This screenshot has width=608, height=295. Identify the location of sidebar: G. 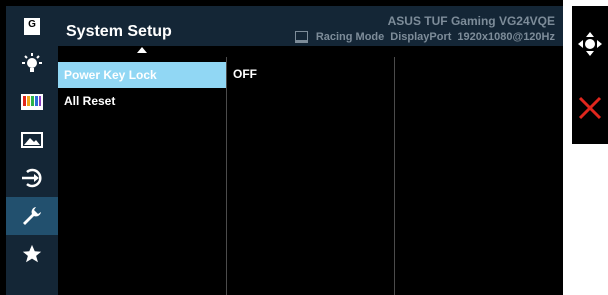
(32, 150).